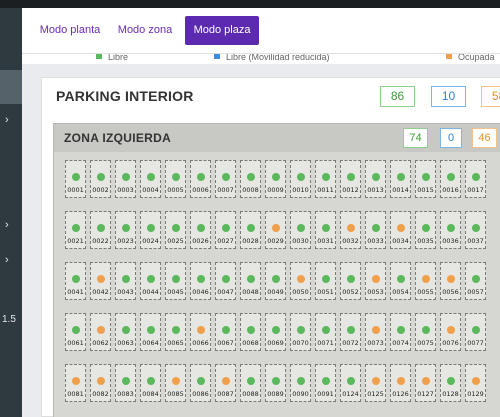 This screenshot has height=417, width=500. What do you see at coordinates (100, 281) in the screenshot?
I see `parking-slot: 0042` at bounding box center [100, 281].